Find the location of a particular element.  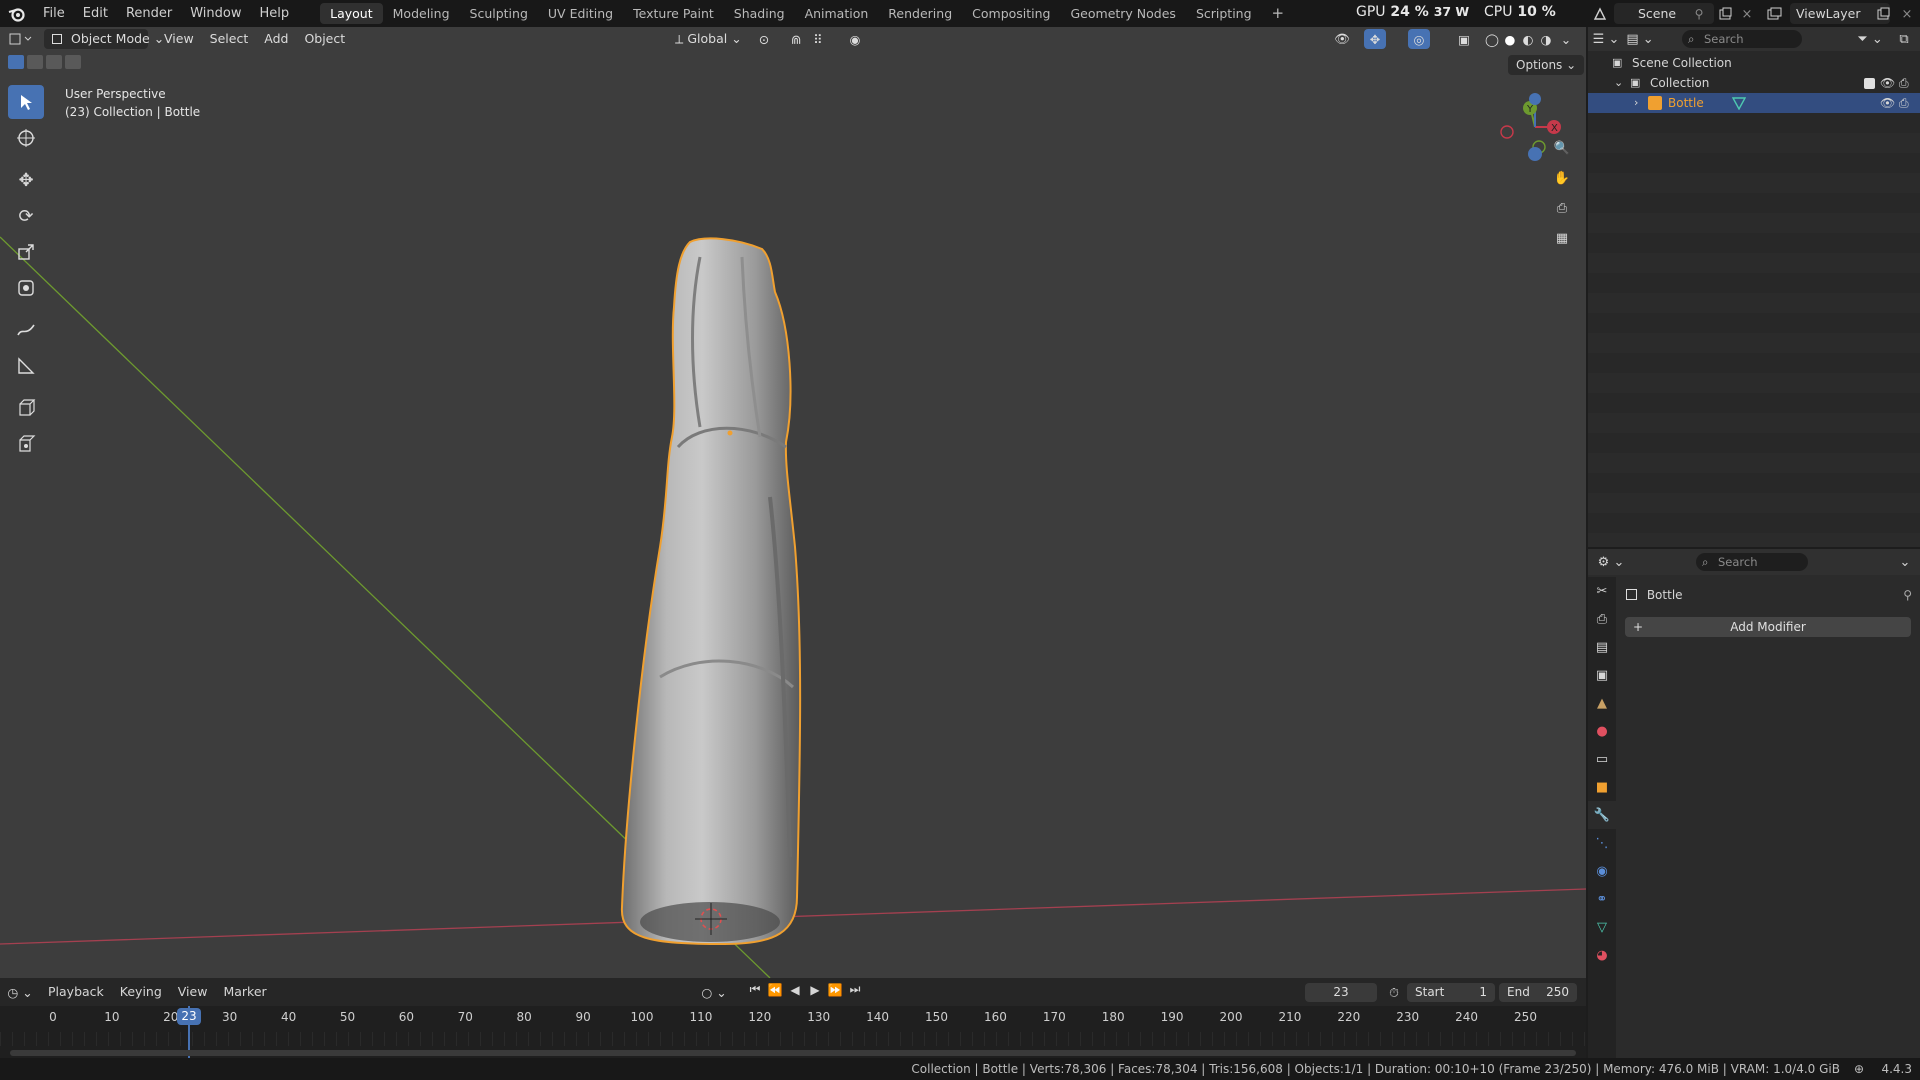

menu-view: View is located at coordinates (179, 39).